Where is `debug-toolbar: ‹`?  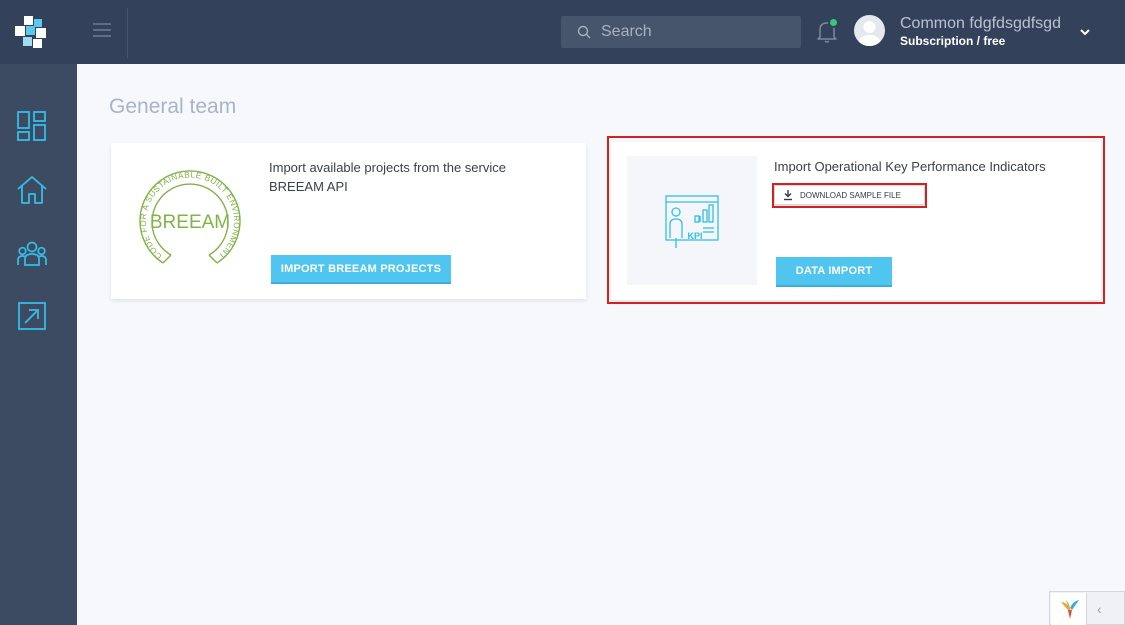
debug-toolbar: ‹ is located at coordinates (1087, 608).